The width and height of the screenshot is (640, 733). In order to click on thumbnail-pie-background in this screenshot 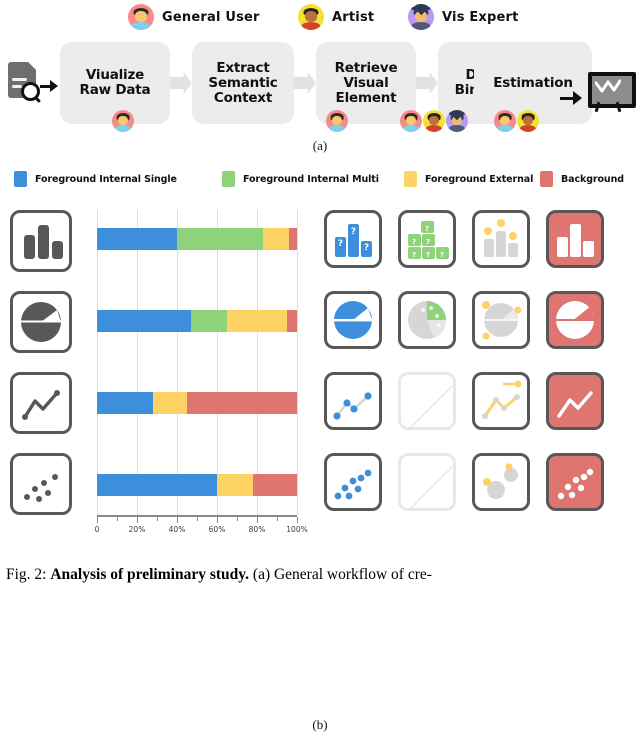, I will do `click(575, 320)`.